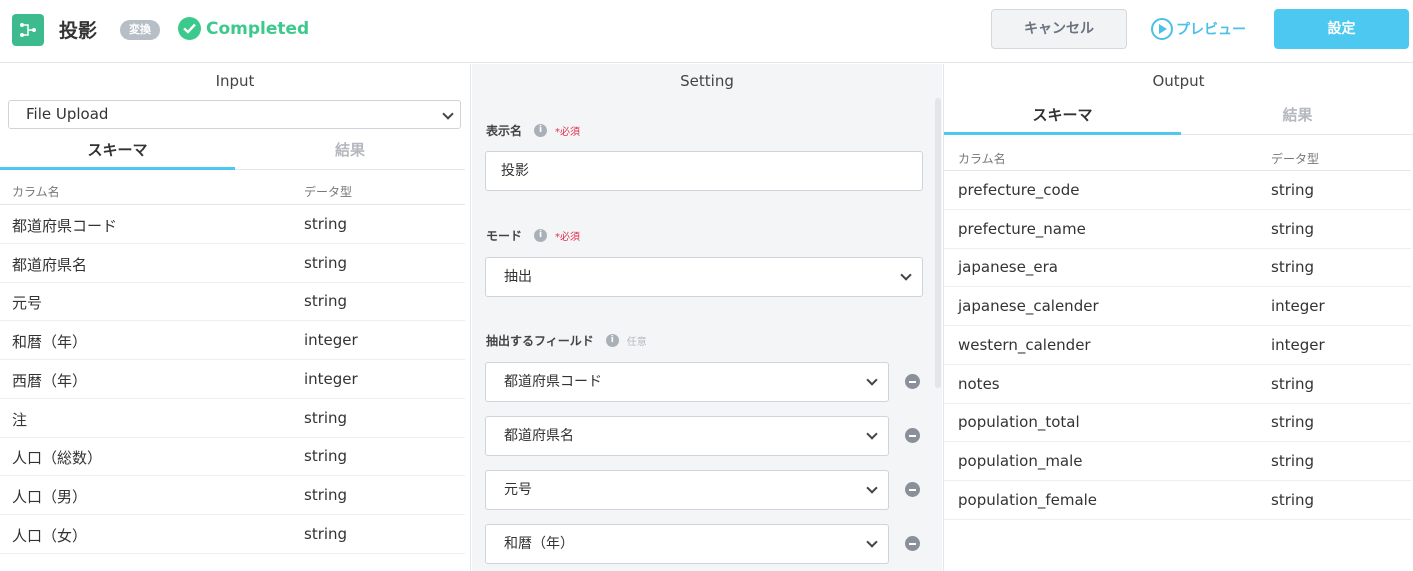 The height and width of the screenshot is (571, 1413). I want to click on table-row: 注 string, so click(232, 418).